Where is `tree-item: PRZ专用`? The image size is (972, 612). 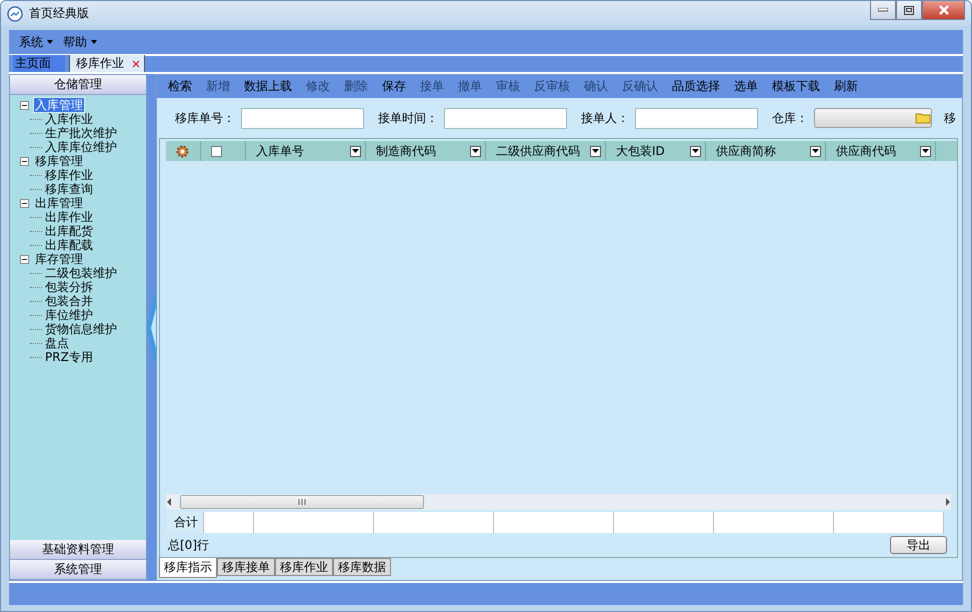
tree-item: PRZ专用 is located at coordinates (69, 357).